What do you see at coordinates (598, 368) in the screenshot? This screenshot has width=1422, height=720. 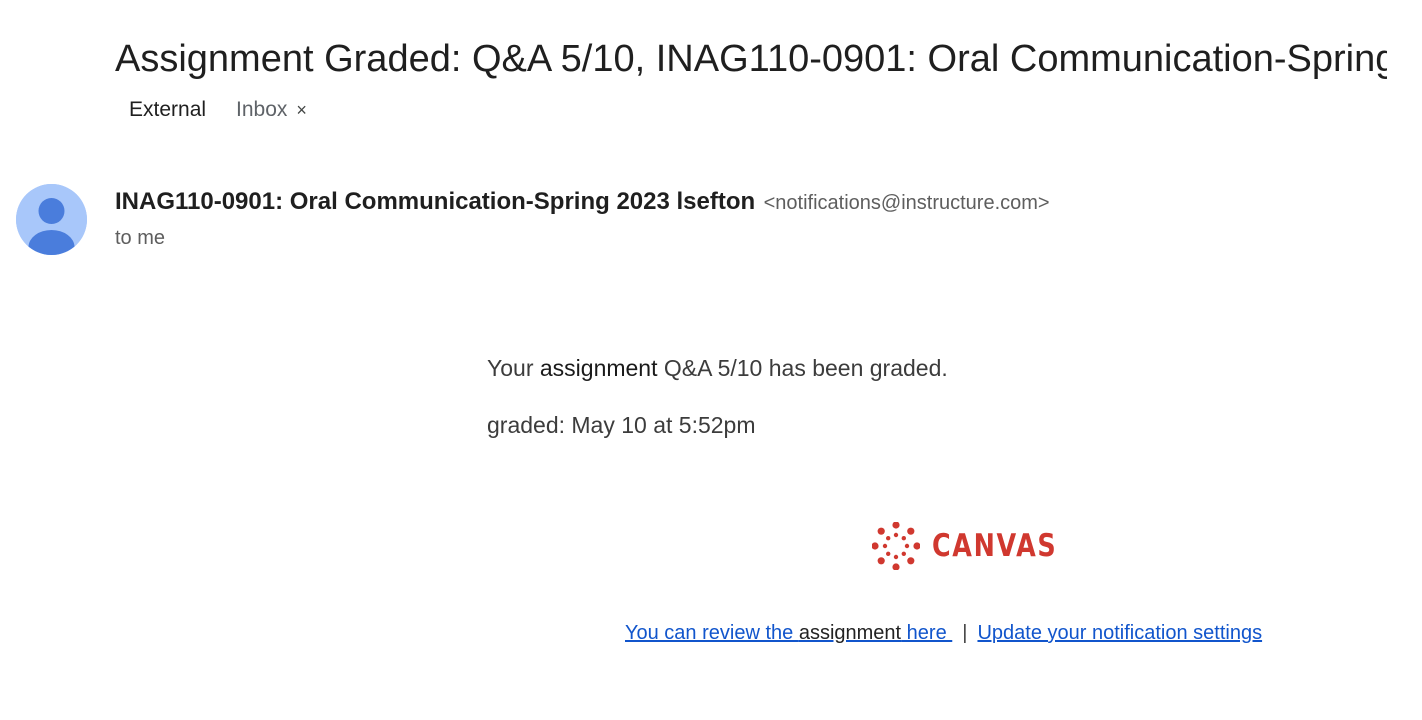 I see `graded-message-word: assignment` at bounding box center [598, 368].